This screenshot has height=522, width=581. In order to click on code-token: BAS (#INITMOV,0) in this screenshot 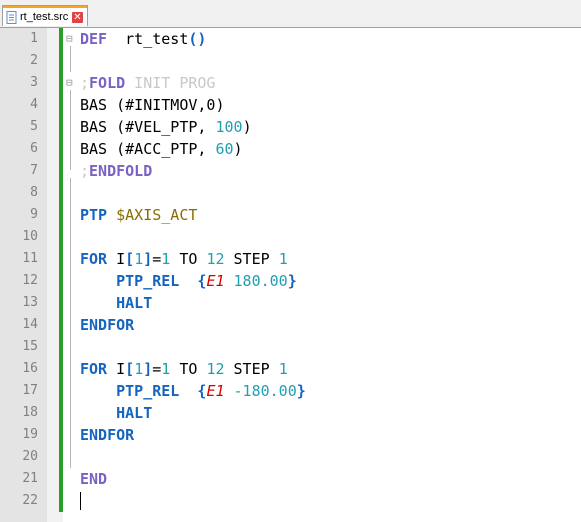, I will do `click(152, 105)`.